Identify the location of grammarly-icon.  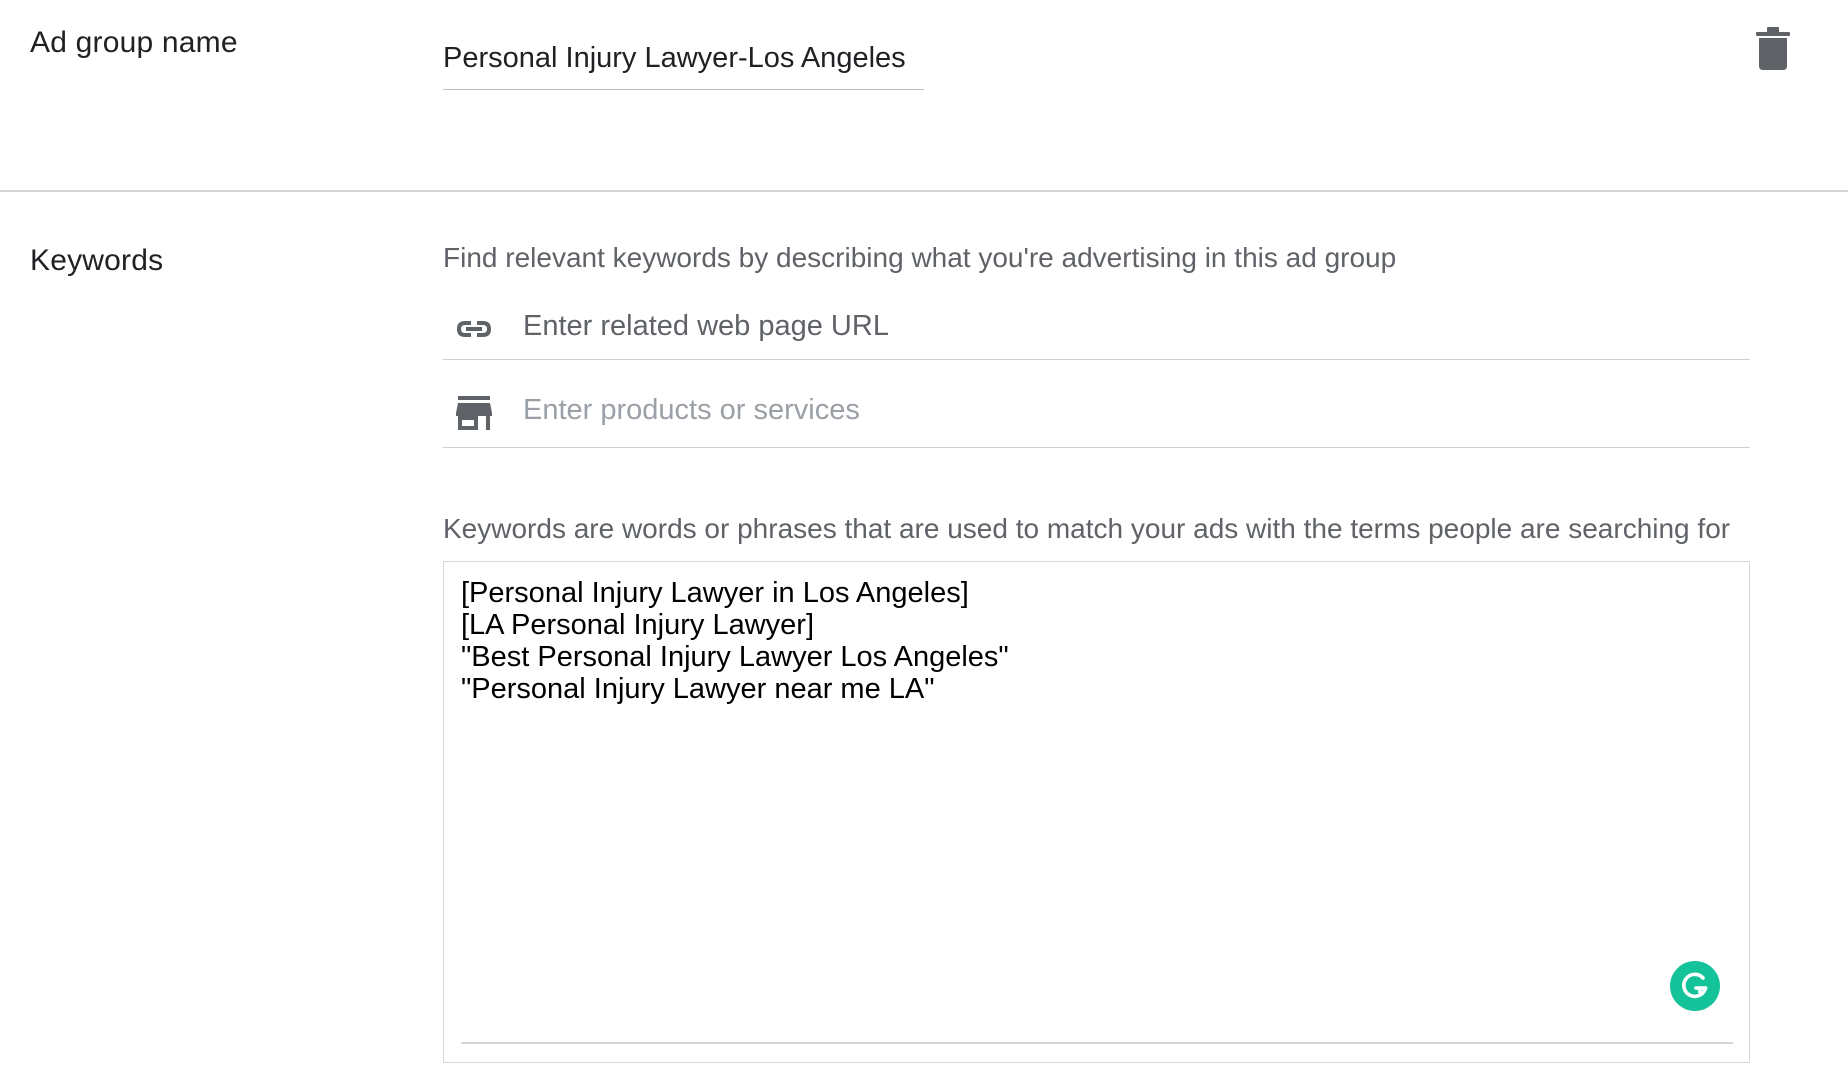
(1695, 986).